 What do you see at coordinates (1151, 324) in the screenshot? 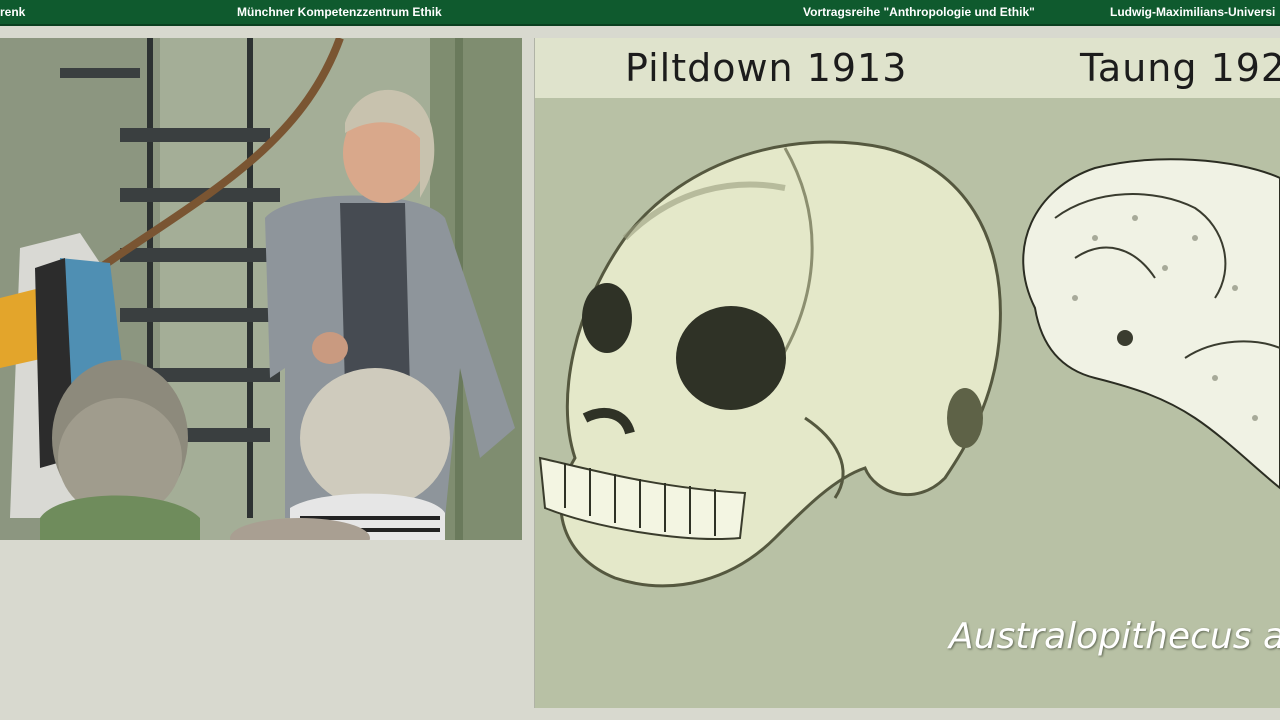
I see `taung-skull-image` at bounding box center [1151, 324].